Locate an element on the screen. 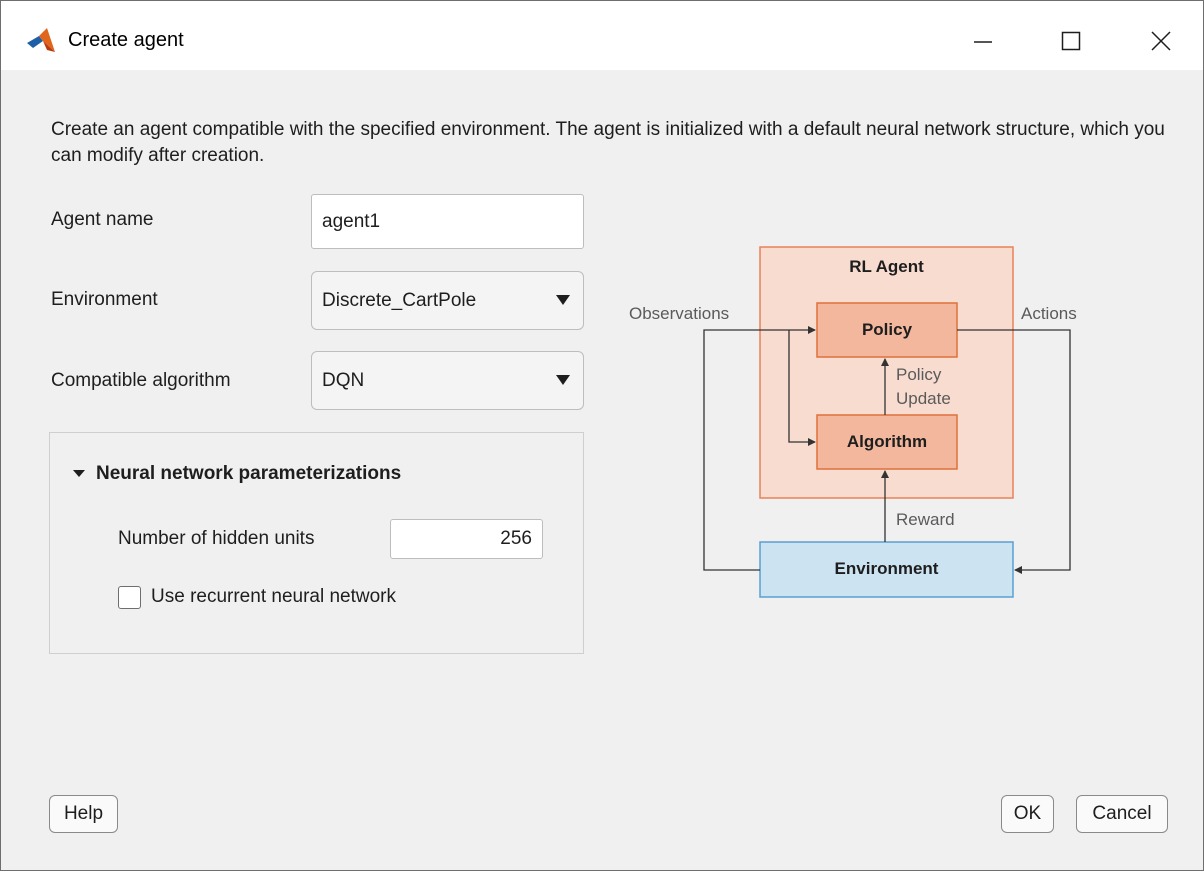  observations-label: Observations is located at coordinates (679, 313).